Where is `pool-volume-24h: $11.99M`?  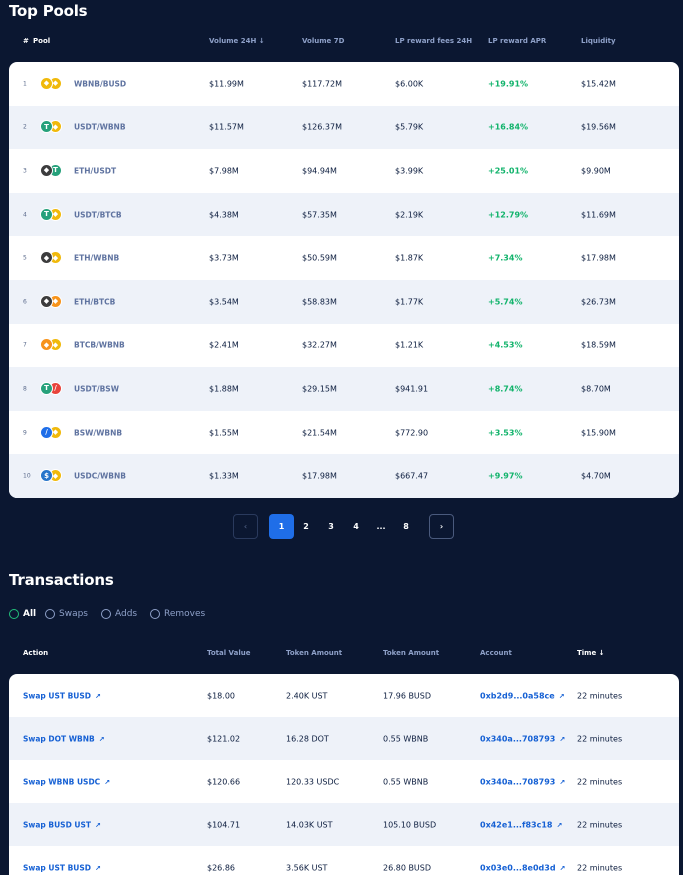 pool-volume-24h: $11.99M is located at coordinates (226, 84).